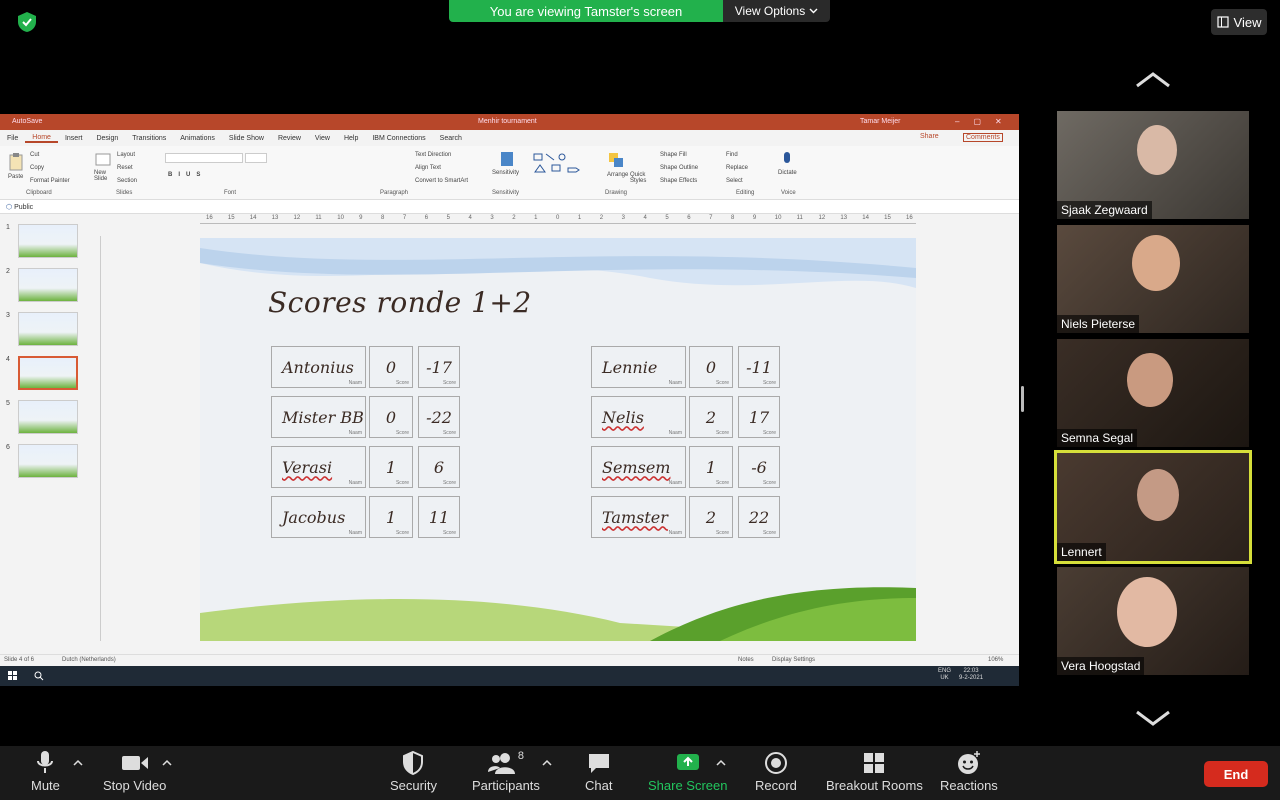  Describe the element at coordinates (874, 771) in the screenshot. I see `breakout-rooms-button: Breakout Rooms` at that location.